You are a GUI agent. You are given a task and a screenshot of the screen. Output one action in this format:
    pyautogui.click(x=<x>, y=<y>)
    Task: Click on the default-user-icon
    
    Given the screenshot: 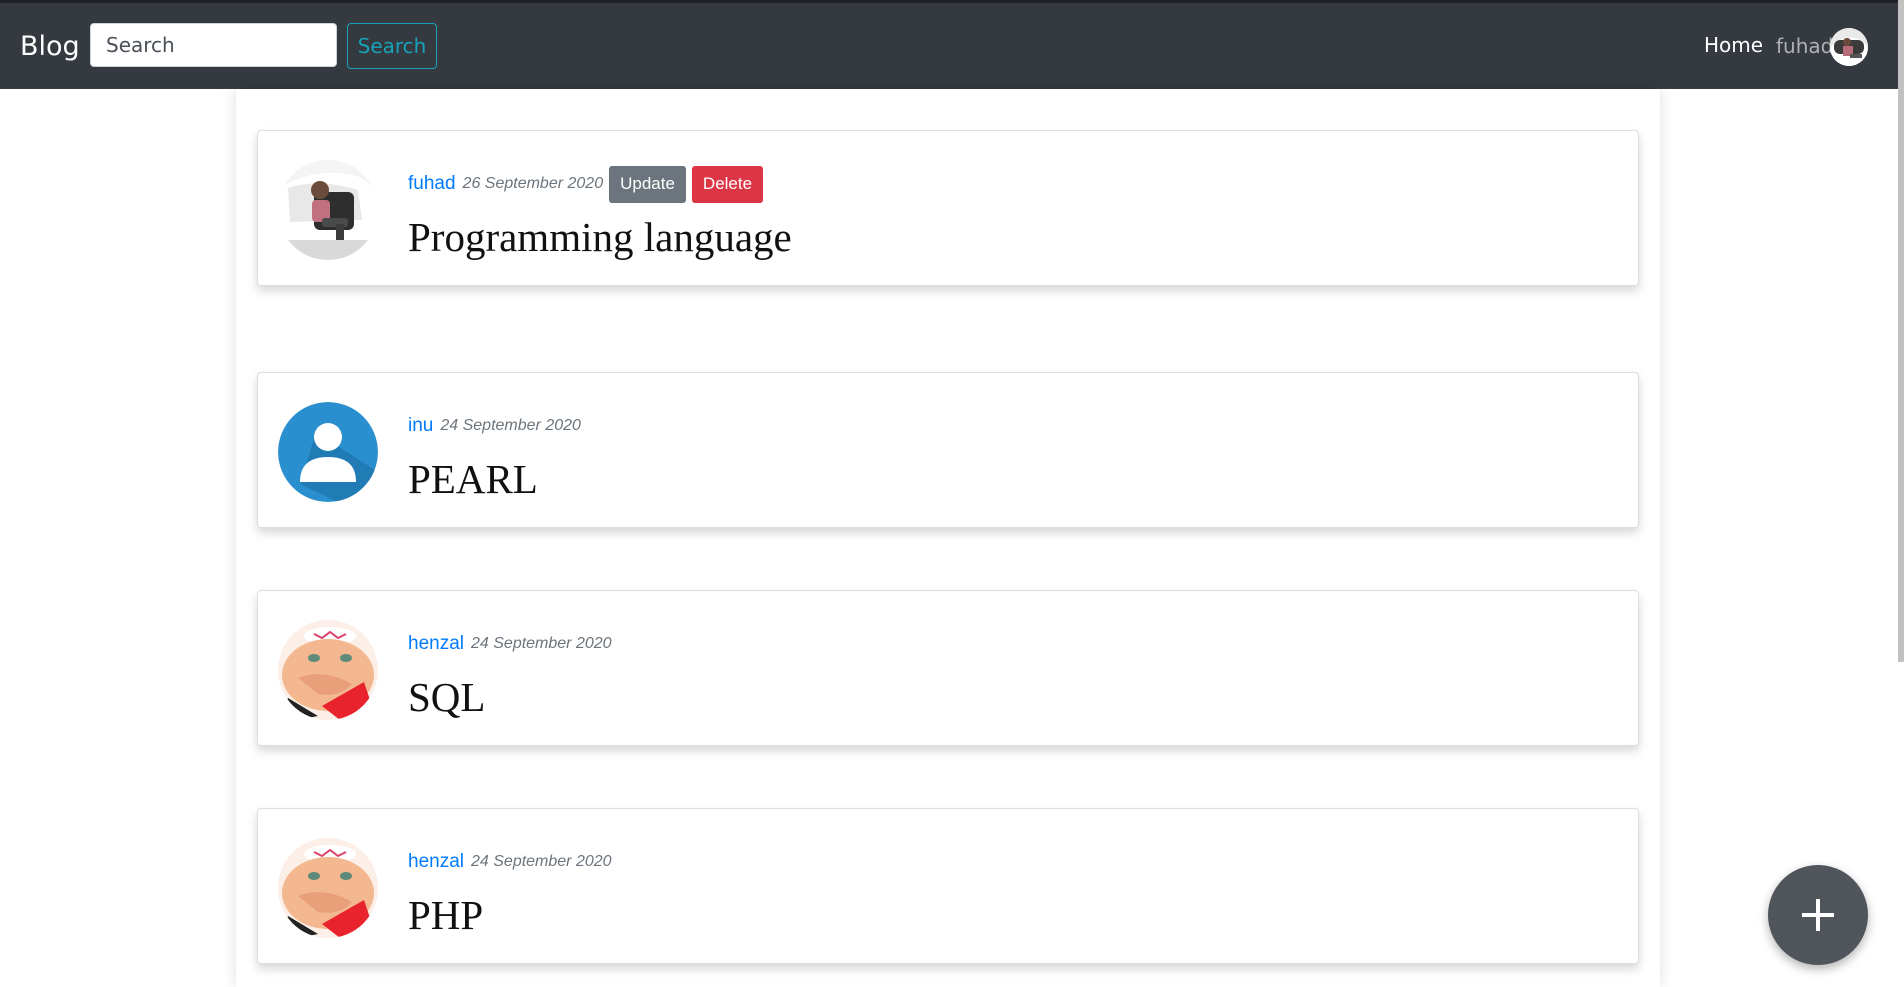 What is the action you would take?
    pyautogui.click(x=328, y=452)
    